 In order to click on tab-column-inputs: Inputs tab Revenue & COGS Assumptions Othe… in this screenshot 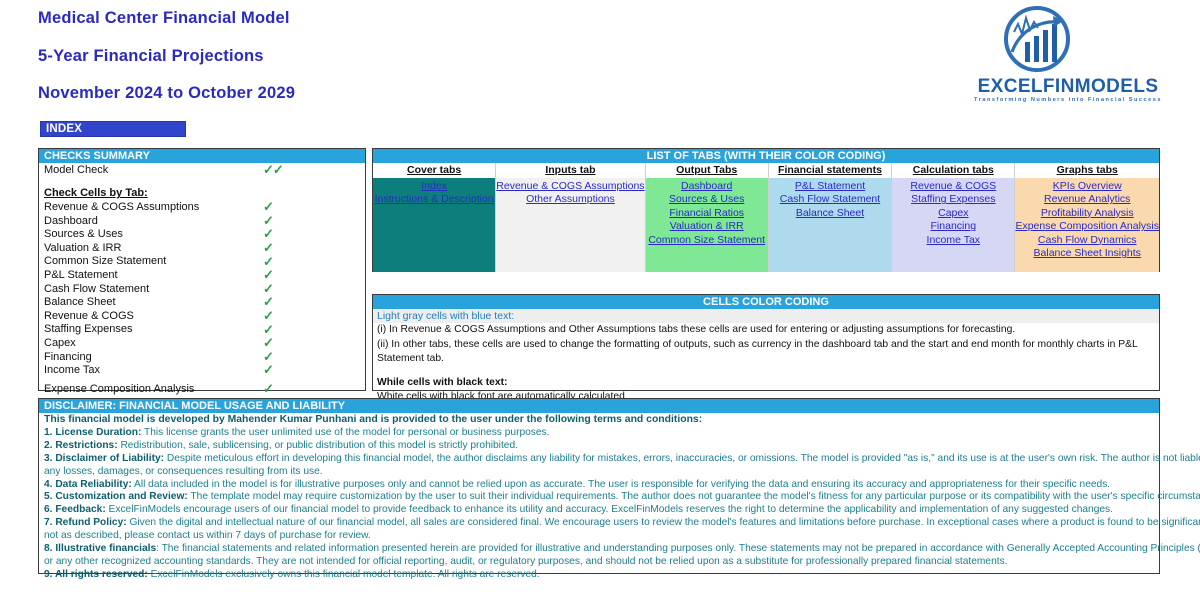, I will do `click(571, 217)`.